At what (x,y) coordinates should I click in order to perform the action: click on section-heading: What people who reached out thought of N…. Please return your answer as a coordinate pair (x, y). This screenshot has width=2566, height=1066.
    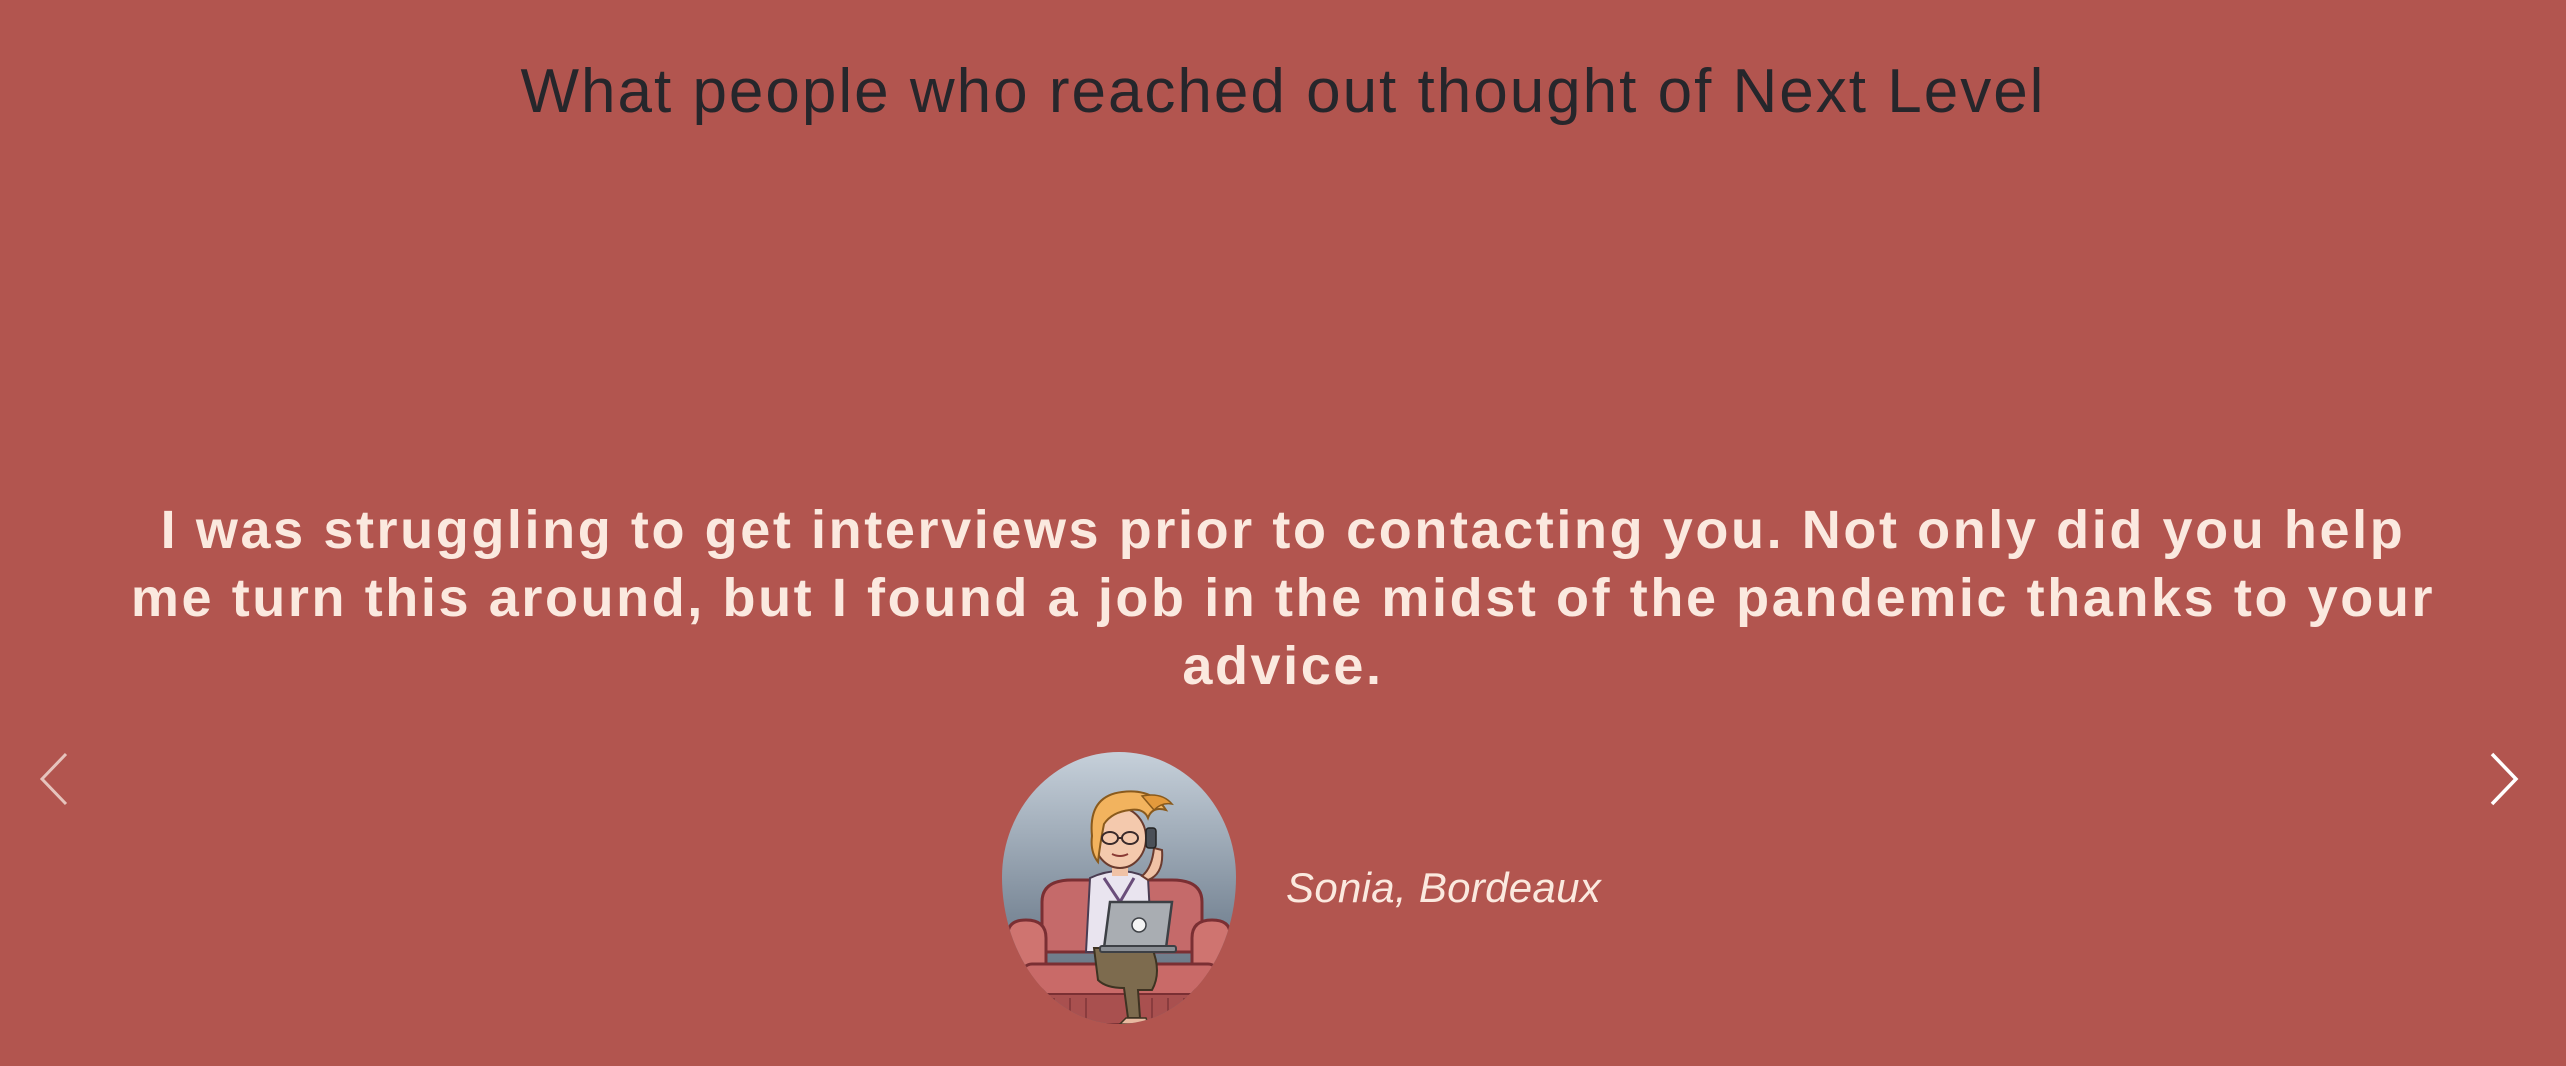
    Looking at the image, I should click on (1283, 91).